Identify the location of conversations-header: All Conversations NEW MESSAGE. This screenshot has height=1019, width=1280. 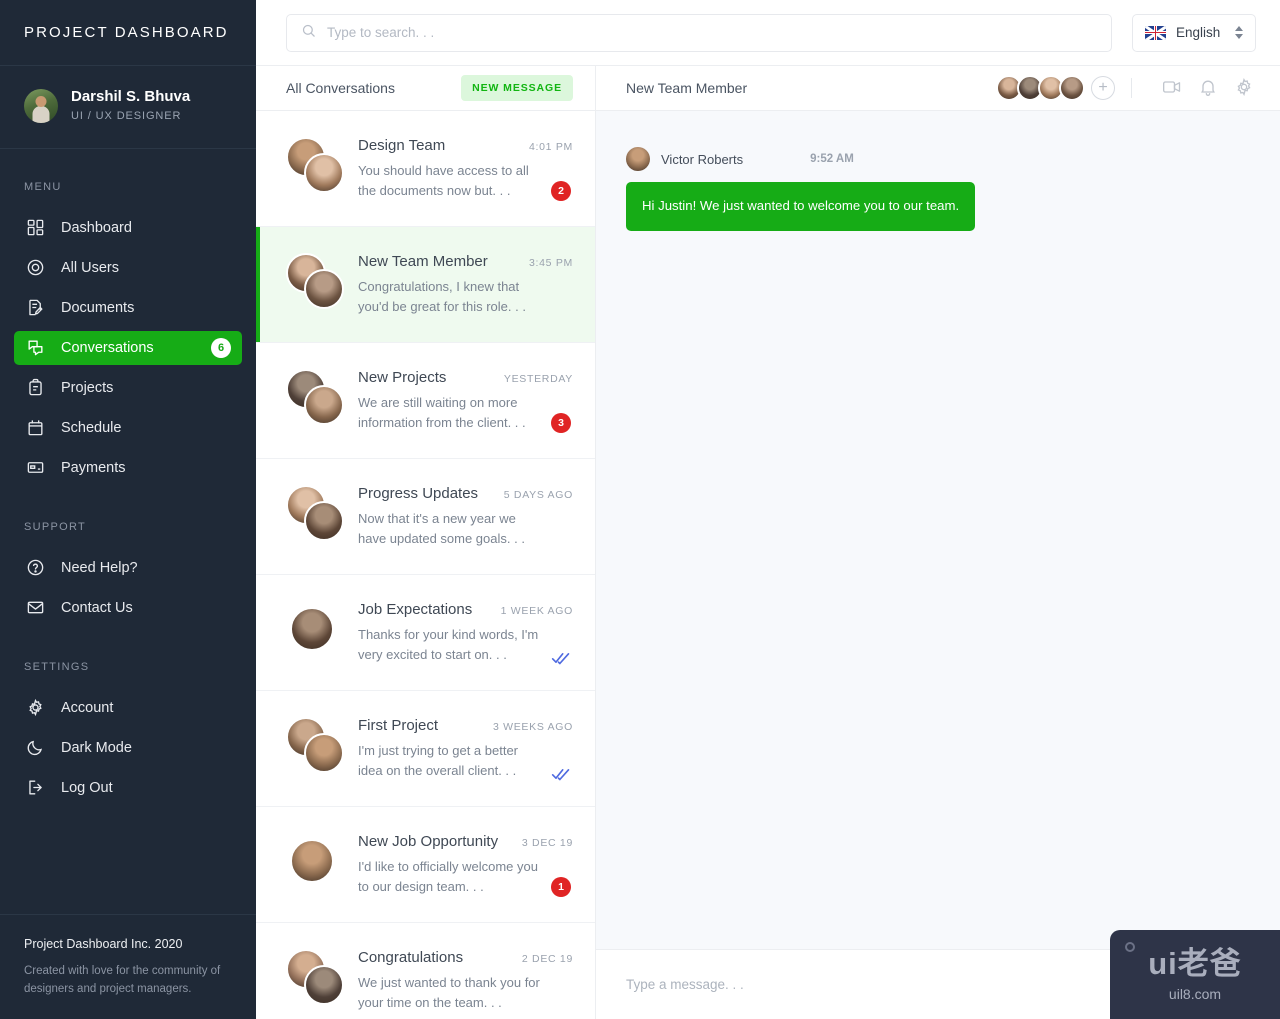
(425, 88).